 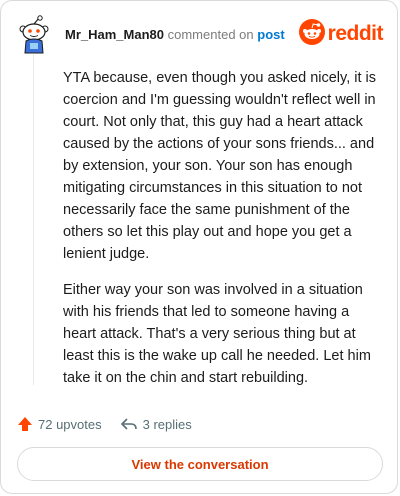 I want to click on reply-arrow-icon, so click(x=128, y=424).